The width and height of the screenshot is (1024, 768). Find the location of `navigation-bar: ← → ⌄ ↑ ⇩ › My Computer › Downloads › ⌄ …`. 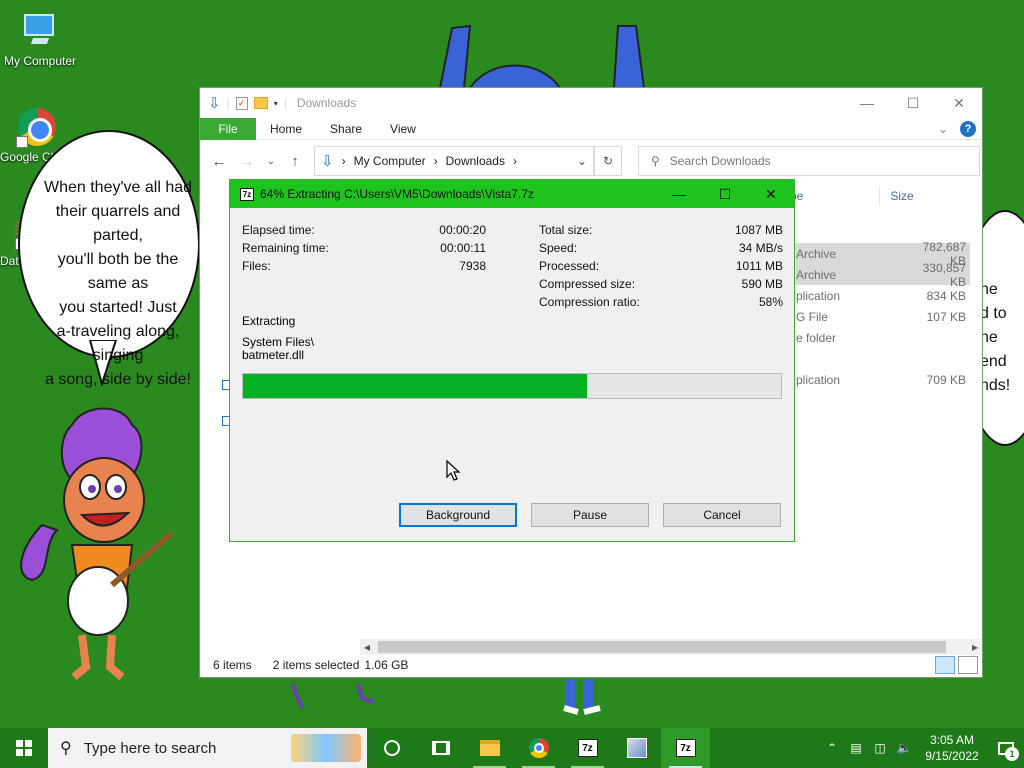

navigation-bar: ← → ⌄ ↑ ⇩ › My Computer › Downloads › ⌄ … is located at coordinates (591, 161).